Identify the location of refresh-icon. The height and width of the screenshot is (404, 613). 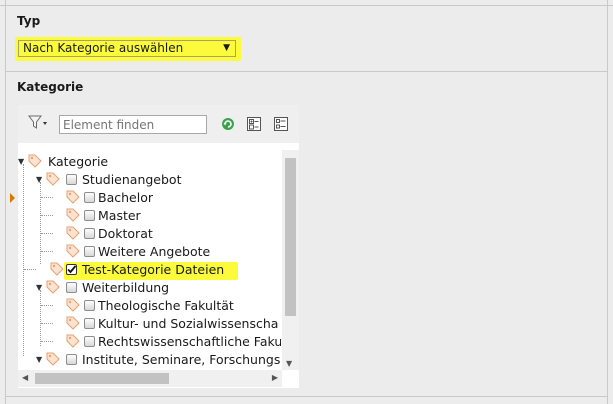
(228, 124).